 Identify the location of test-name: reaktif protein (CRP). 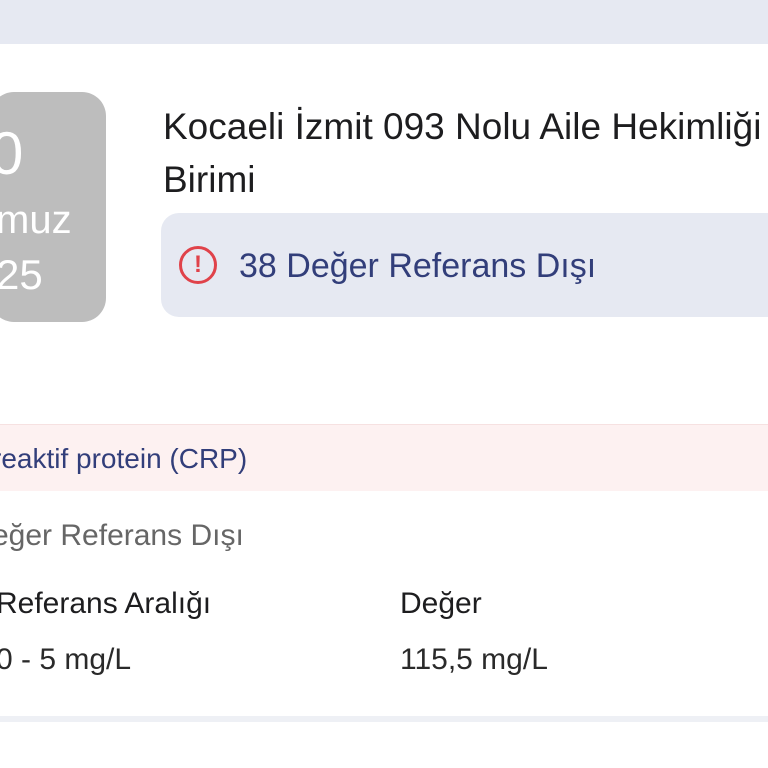
(124, 458).